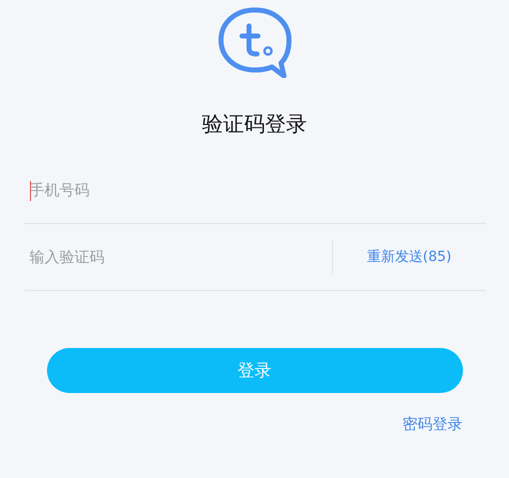  I want to click on verification-code-field: 输入验证码, so click(178, 257).